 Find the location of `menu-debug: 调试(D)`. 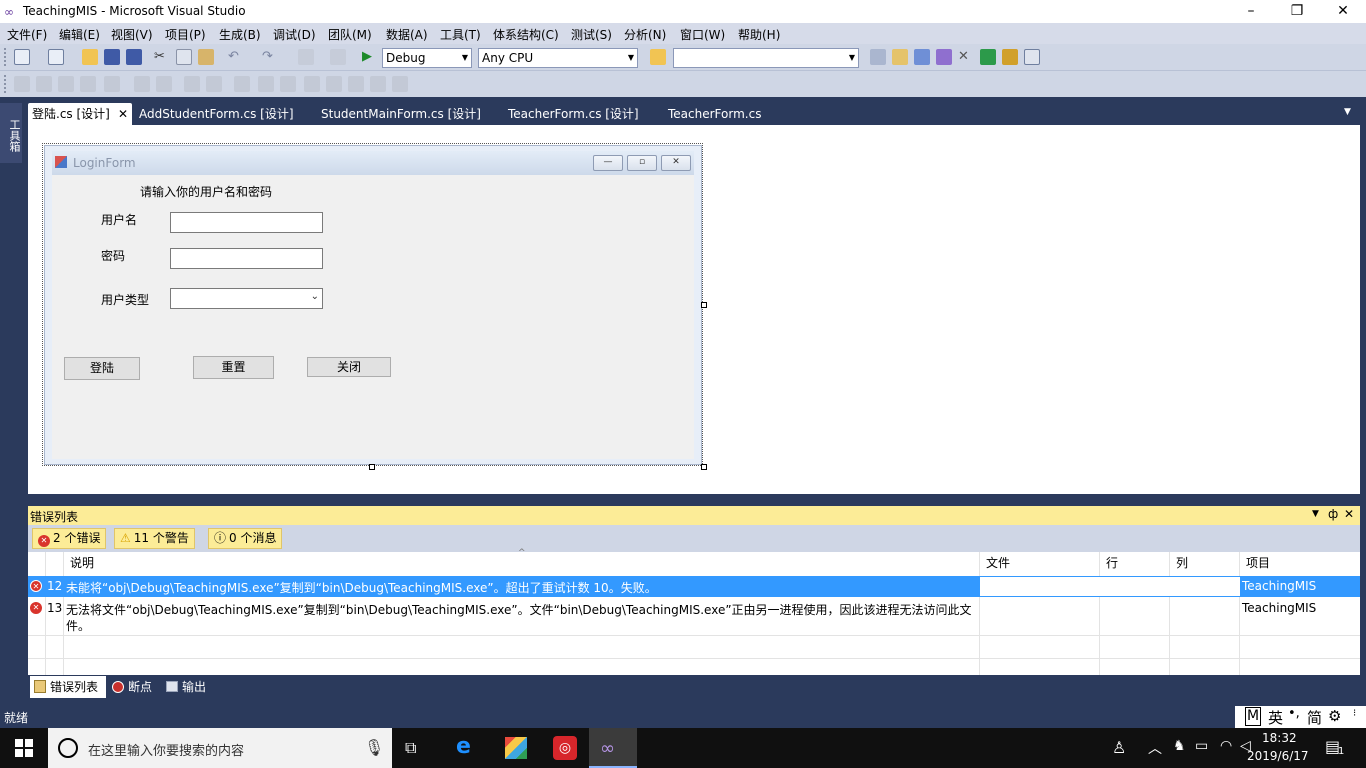

menu-debug: 调试(D) is located at coordinates (294, 34).